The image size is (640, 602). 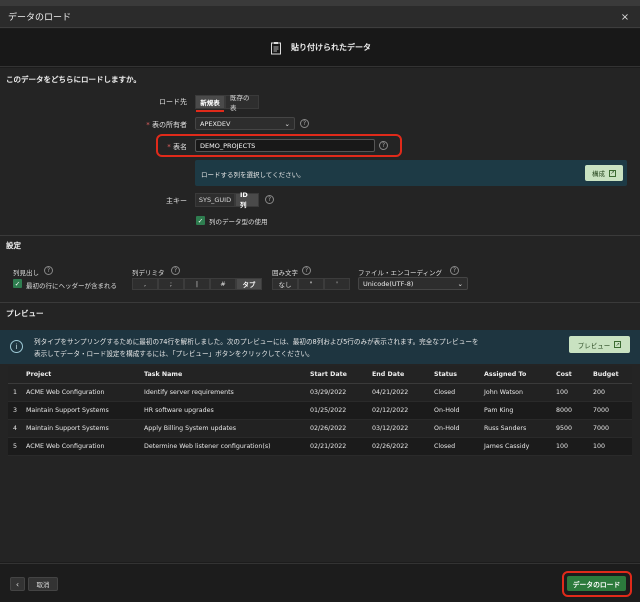 I want to click on table-cell: 03/29/2022, so click(x=337, y=392).